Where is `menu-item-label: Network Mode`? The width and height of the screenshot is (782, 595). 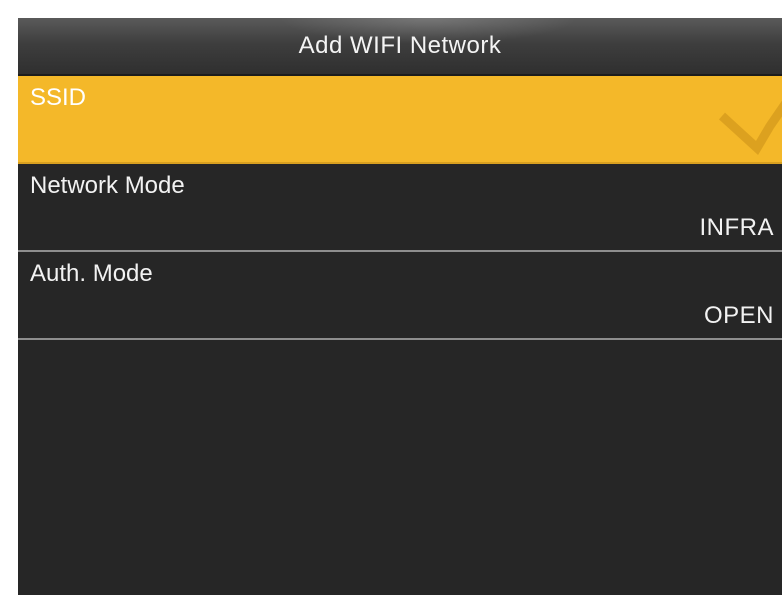
menu-item-label: Network Mode is located at coordinates (107, 185).